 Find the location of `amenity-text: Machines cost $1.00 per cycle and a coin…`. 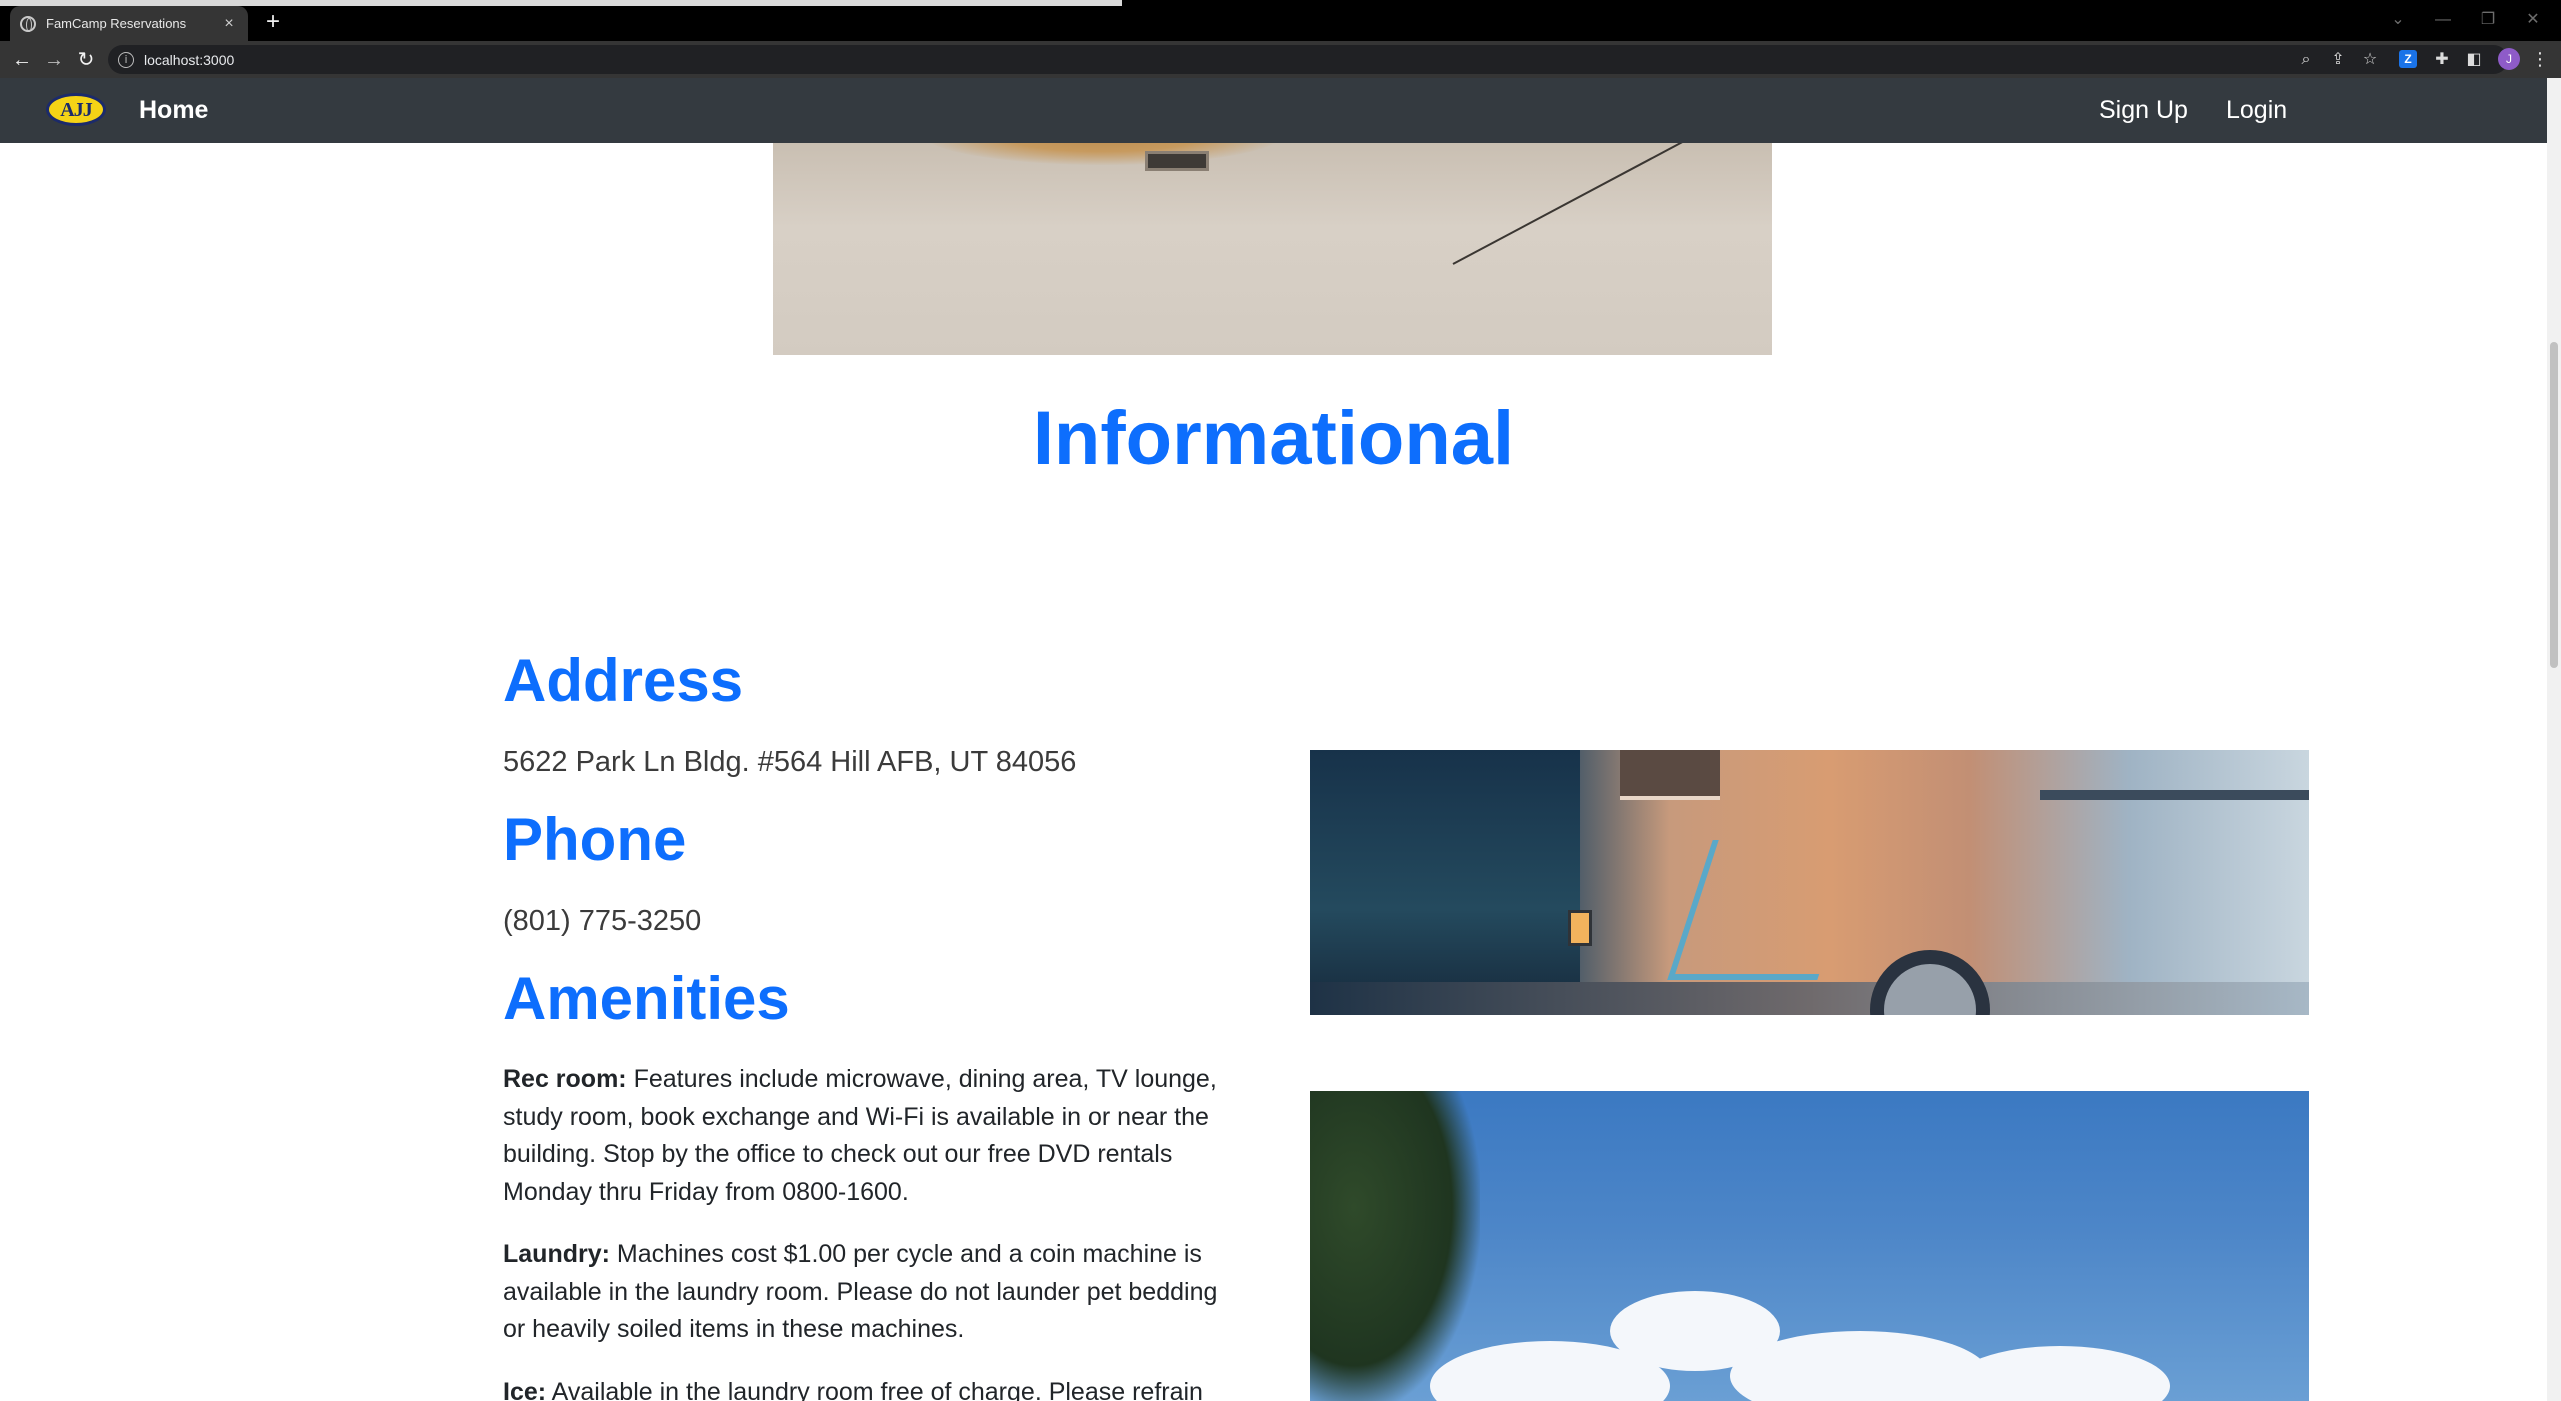

amenity-text: Machines cost $1.00 per cycle and a coin… is located at coordinates (860, 1291).